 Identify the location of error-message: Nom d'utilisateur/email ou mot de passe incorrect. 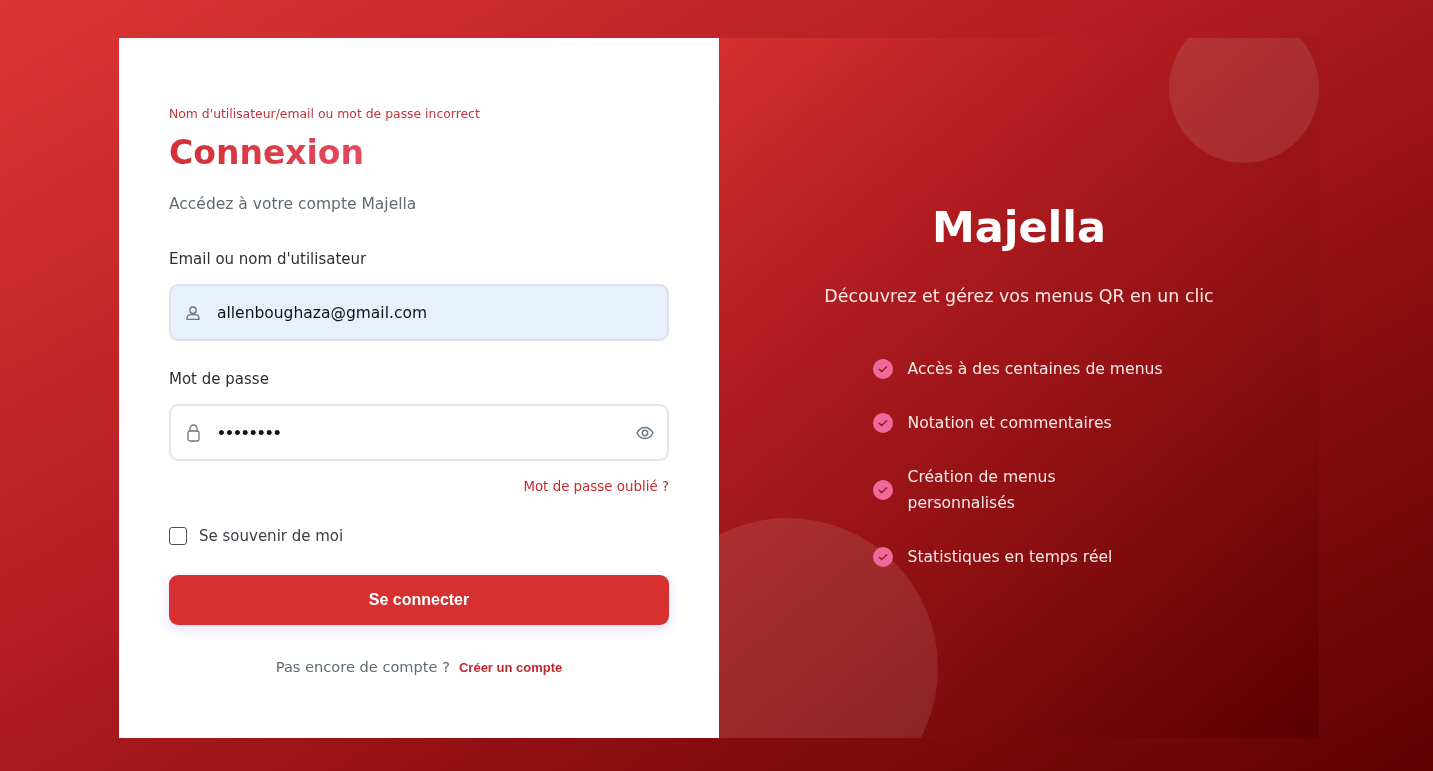
(324, 114).